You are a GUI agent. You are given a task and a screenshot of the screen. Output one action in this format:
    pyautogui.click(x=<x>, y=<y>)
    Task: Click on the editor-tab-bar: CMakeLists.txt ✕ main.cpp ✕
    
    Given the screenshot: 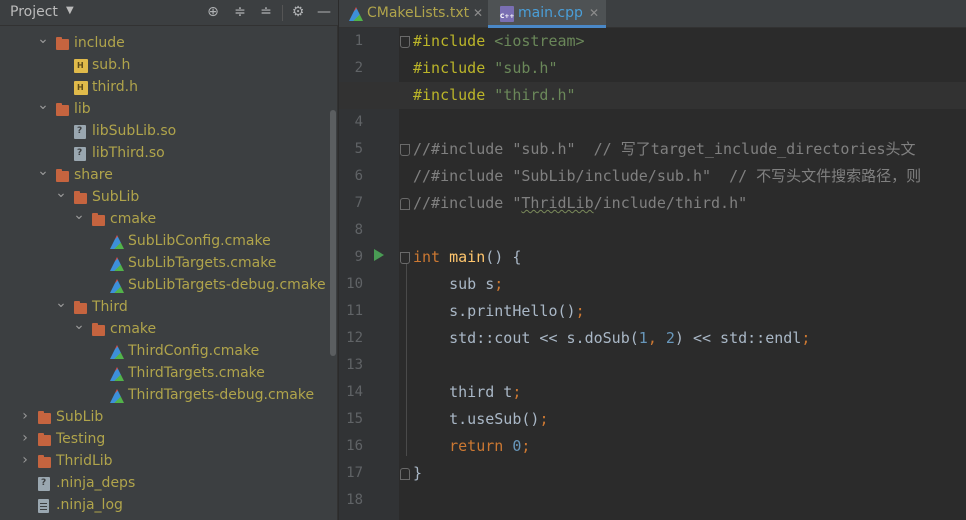 What is the action you would take?
    pyautogui.click(x=652, y=14)
    